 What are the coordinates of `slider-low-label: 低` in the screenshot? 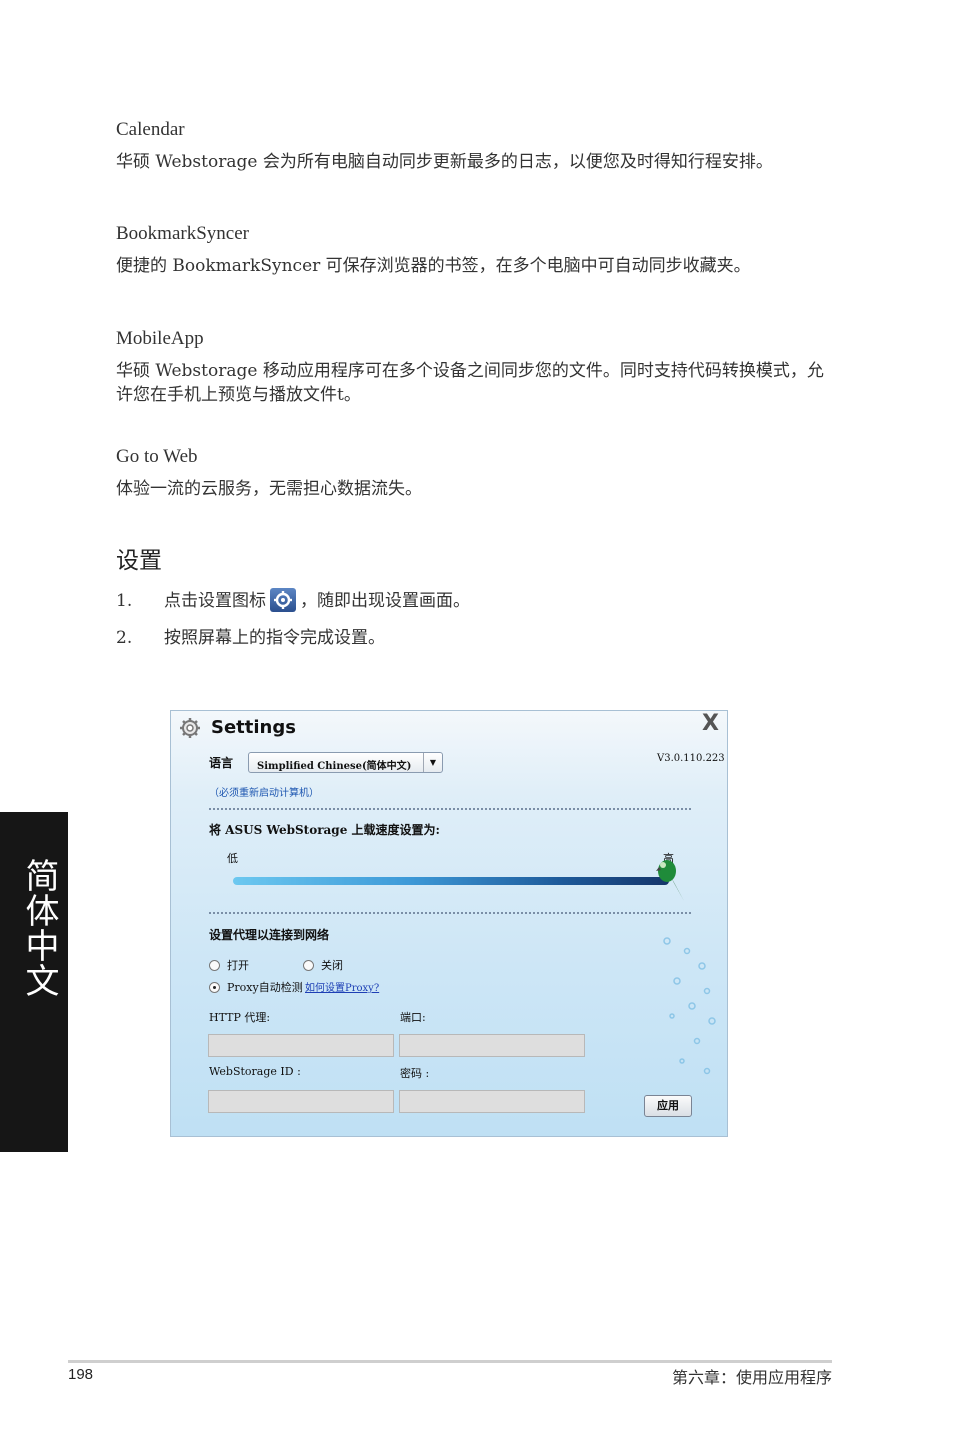 It's located at (232, 858).